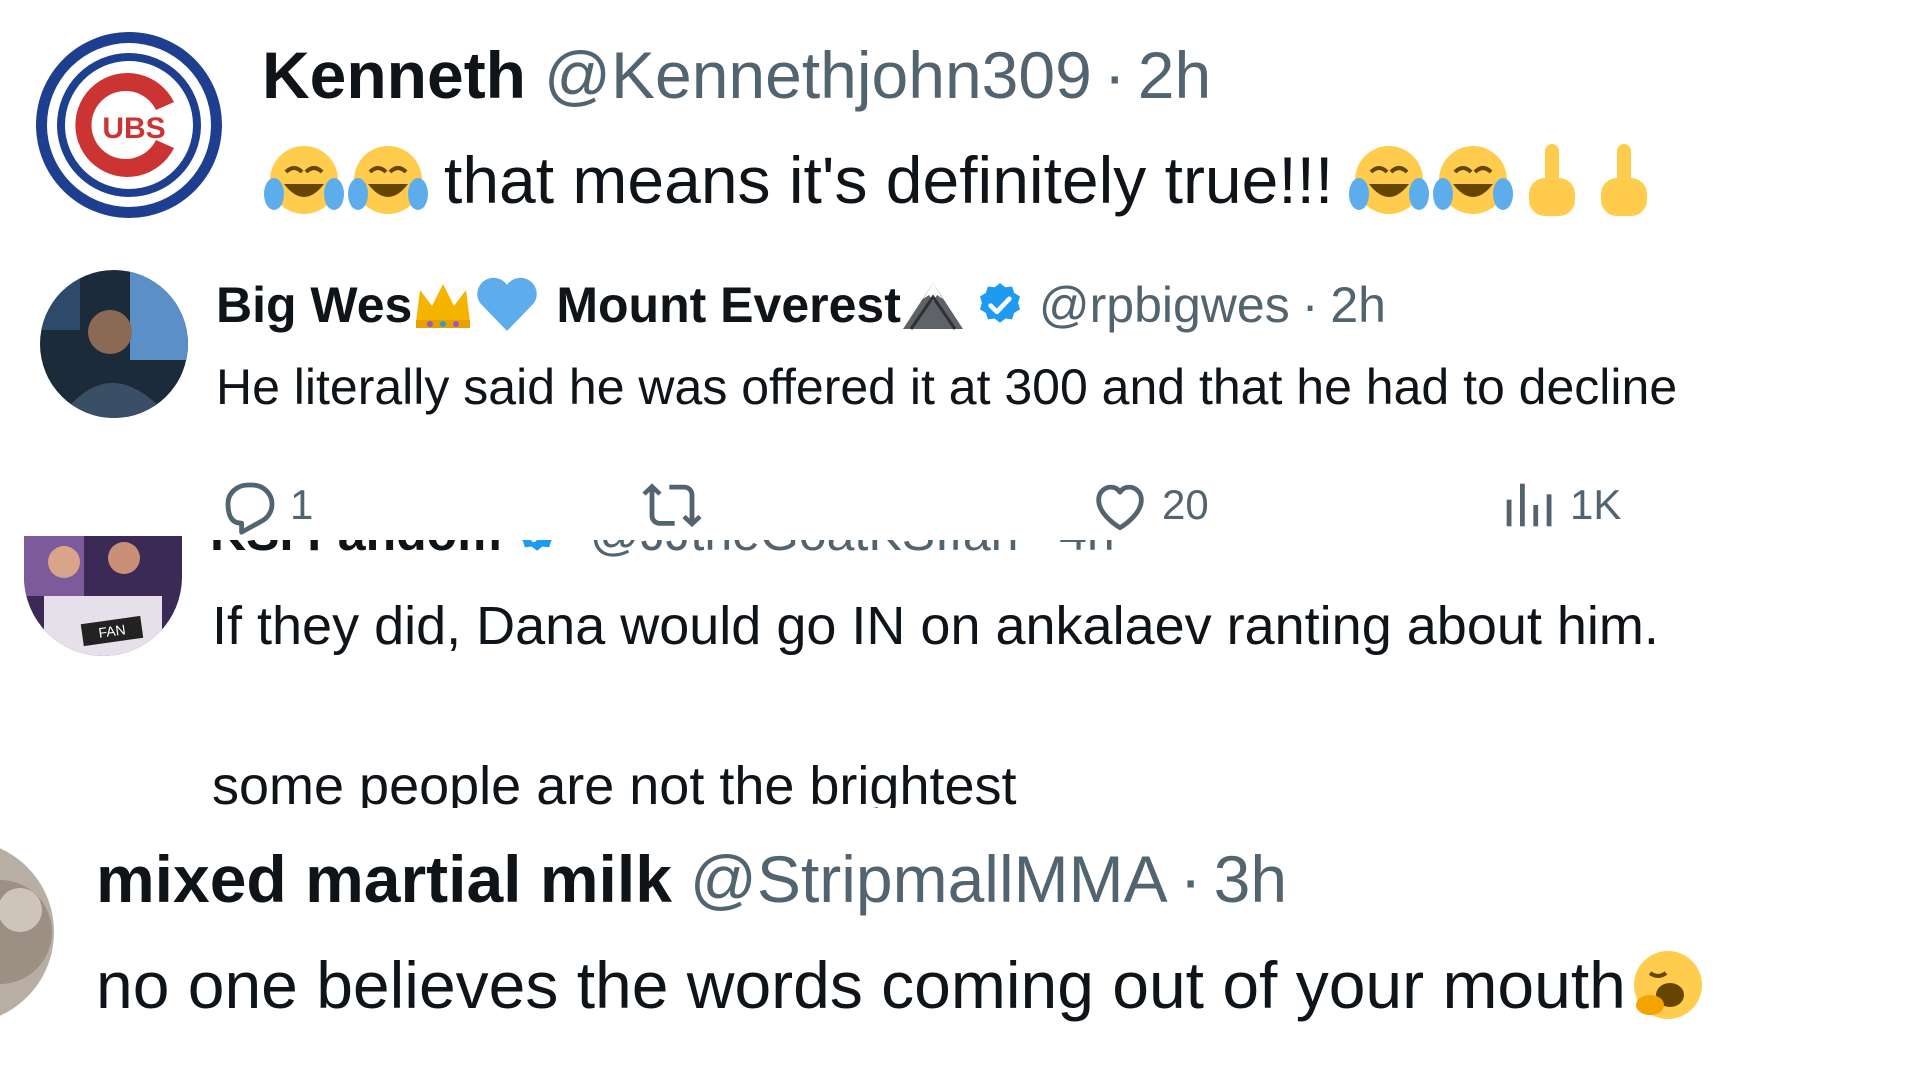  I want to click on tweet-text: that means it's definitely true!!!, so click(960, 180).